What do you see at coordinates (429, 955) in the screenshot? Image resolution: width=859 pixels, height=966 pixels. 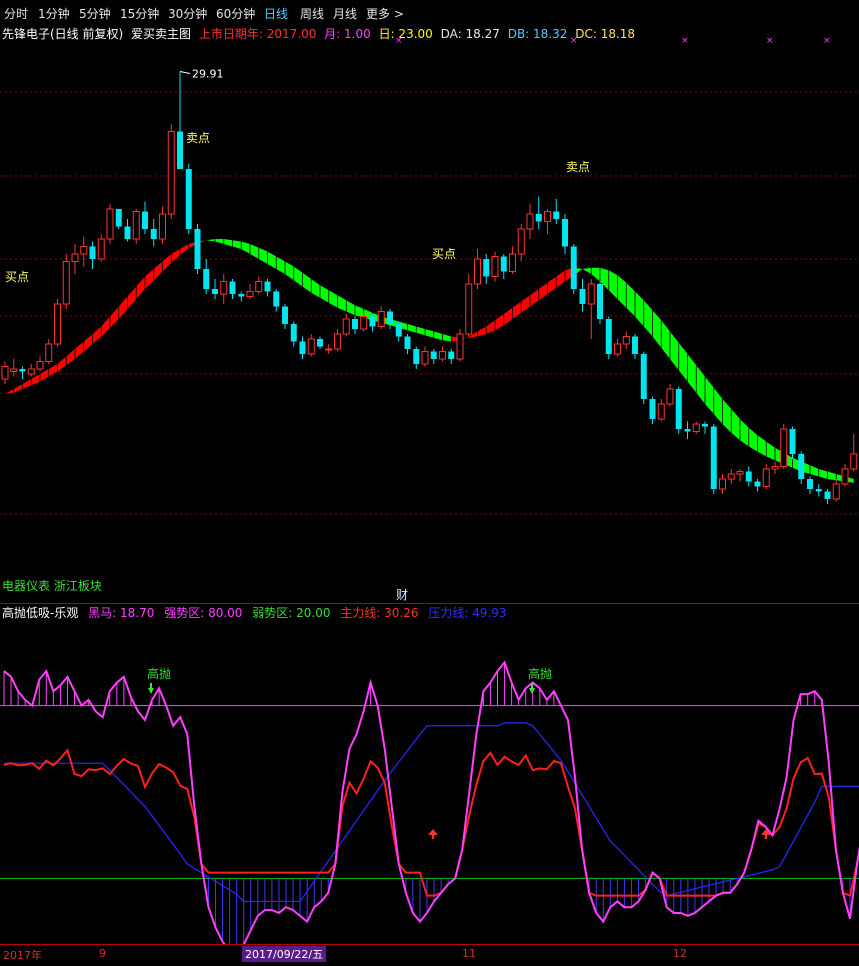 I see `date-axis: 2017年 9 2017/09/22/五 11 12` at bounding box center [429, 955].